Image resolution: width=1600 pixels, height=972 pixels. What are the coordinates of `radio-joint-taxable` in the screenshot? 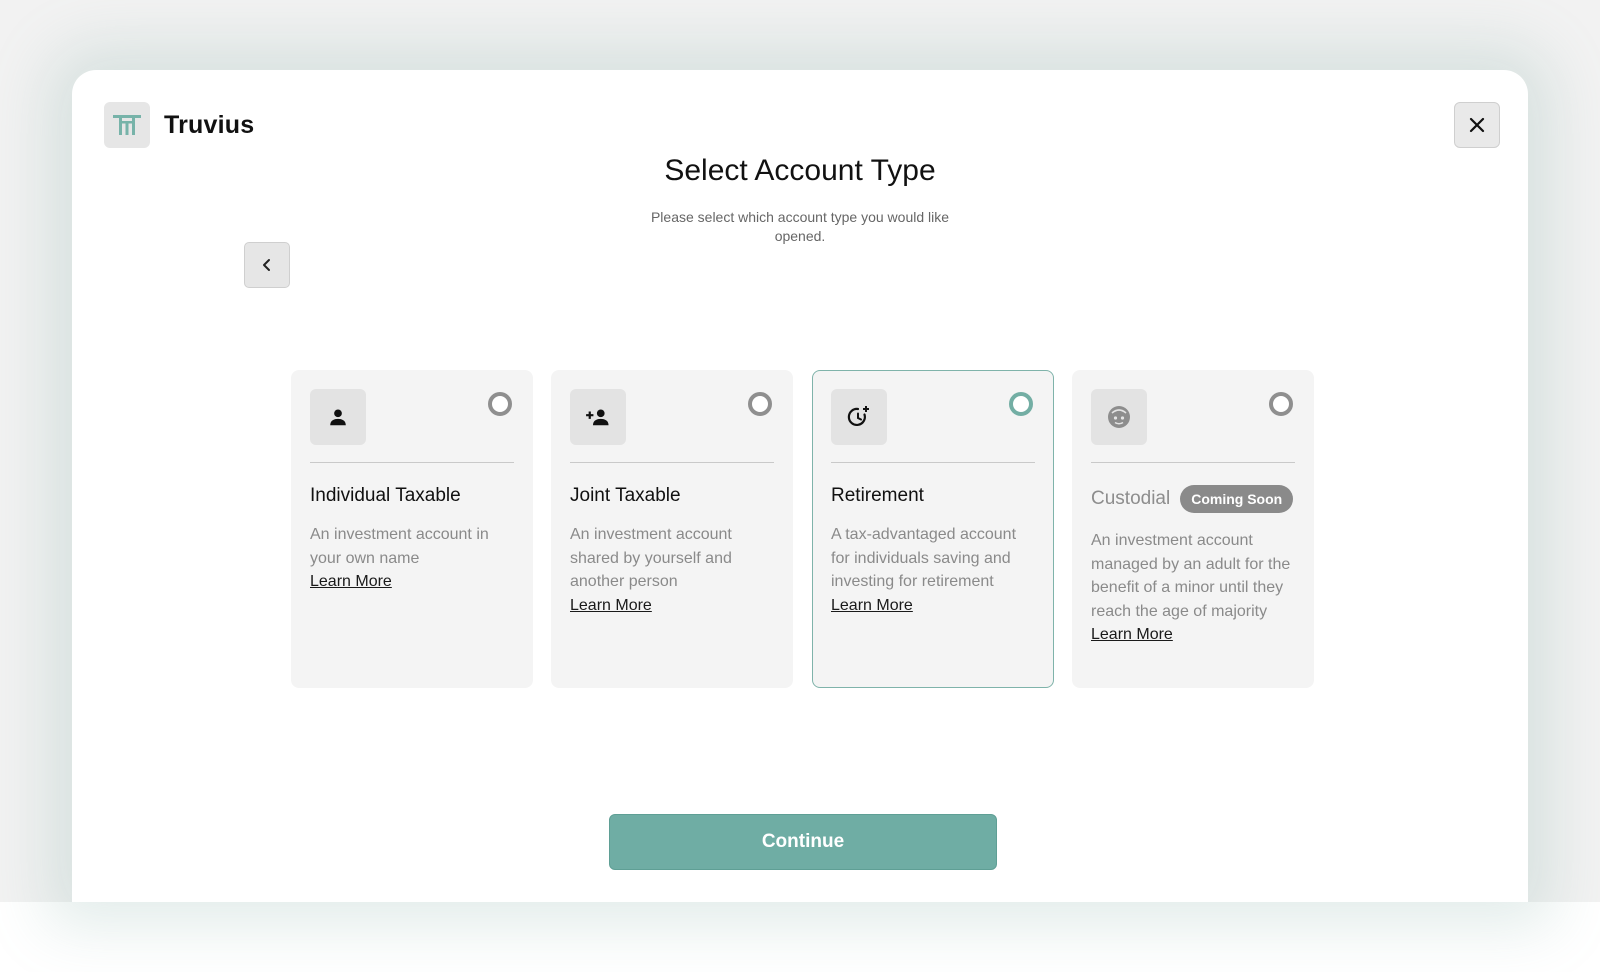 It's located at (760, 404).